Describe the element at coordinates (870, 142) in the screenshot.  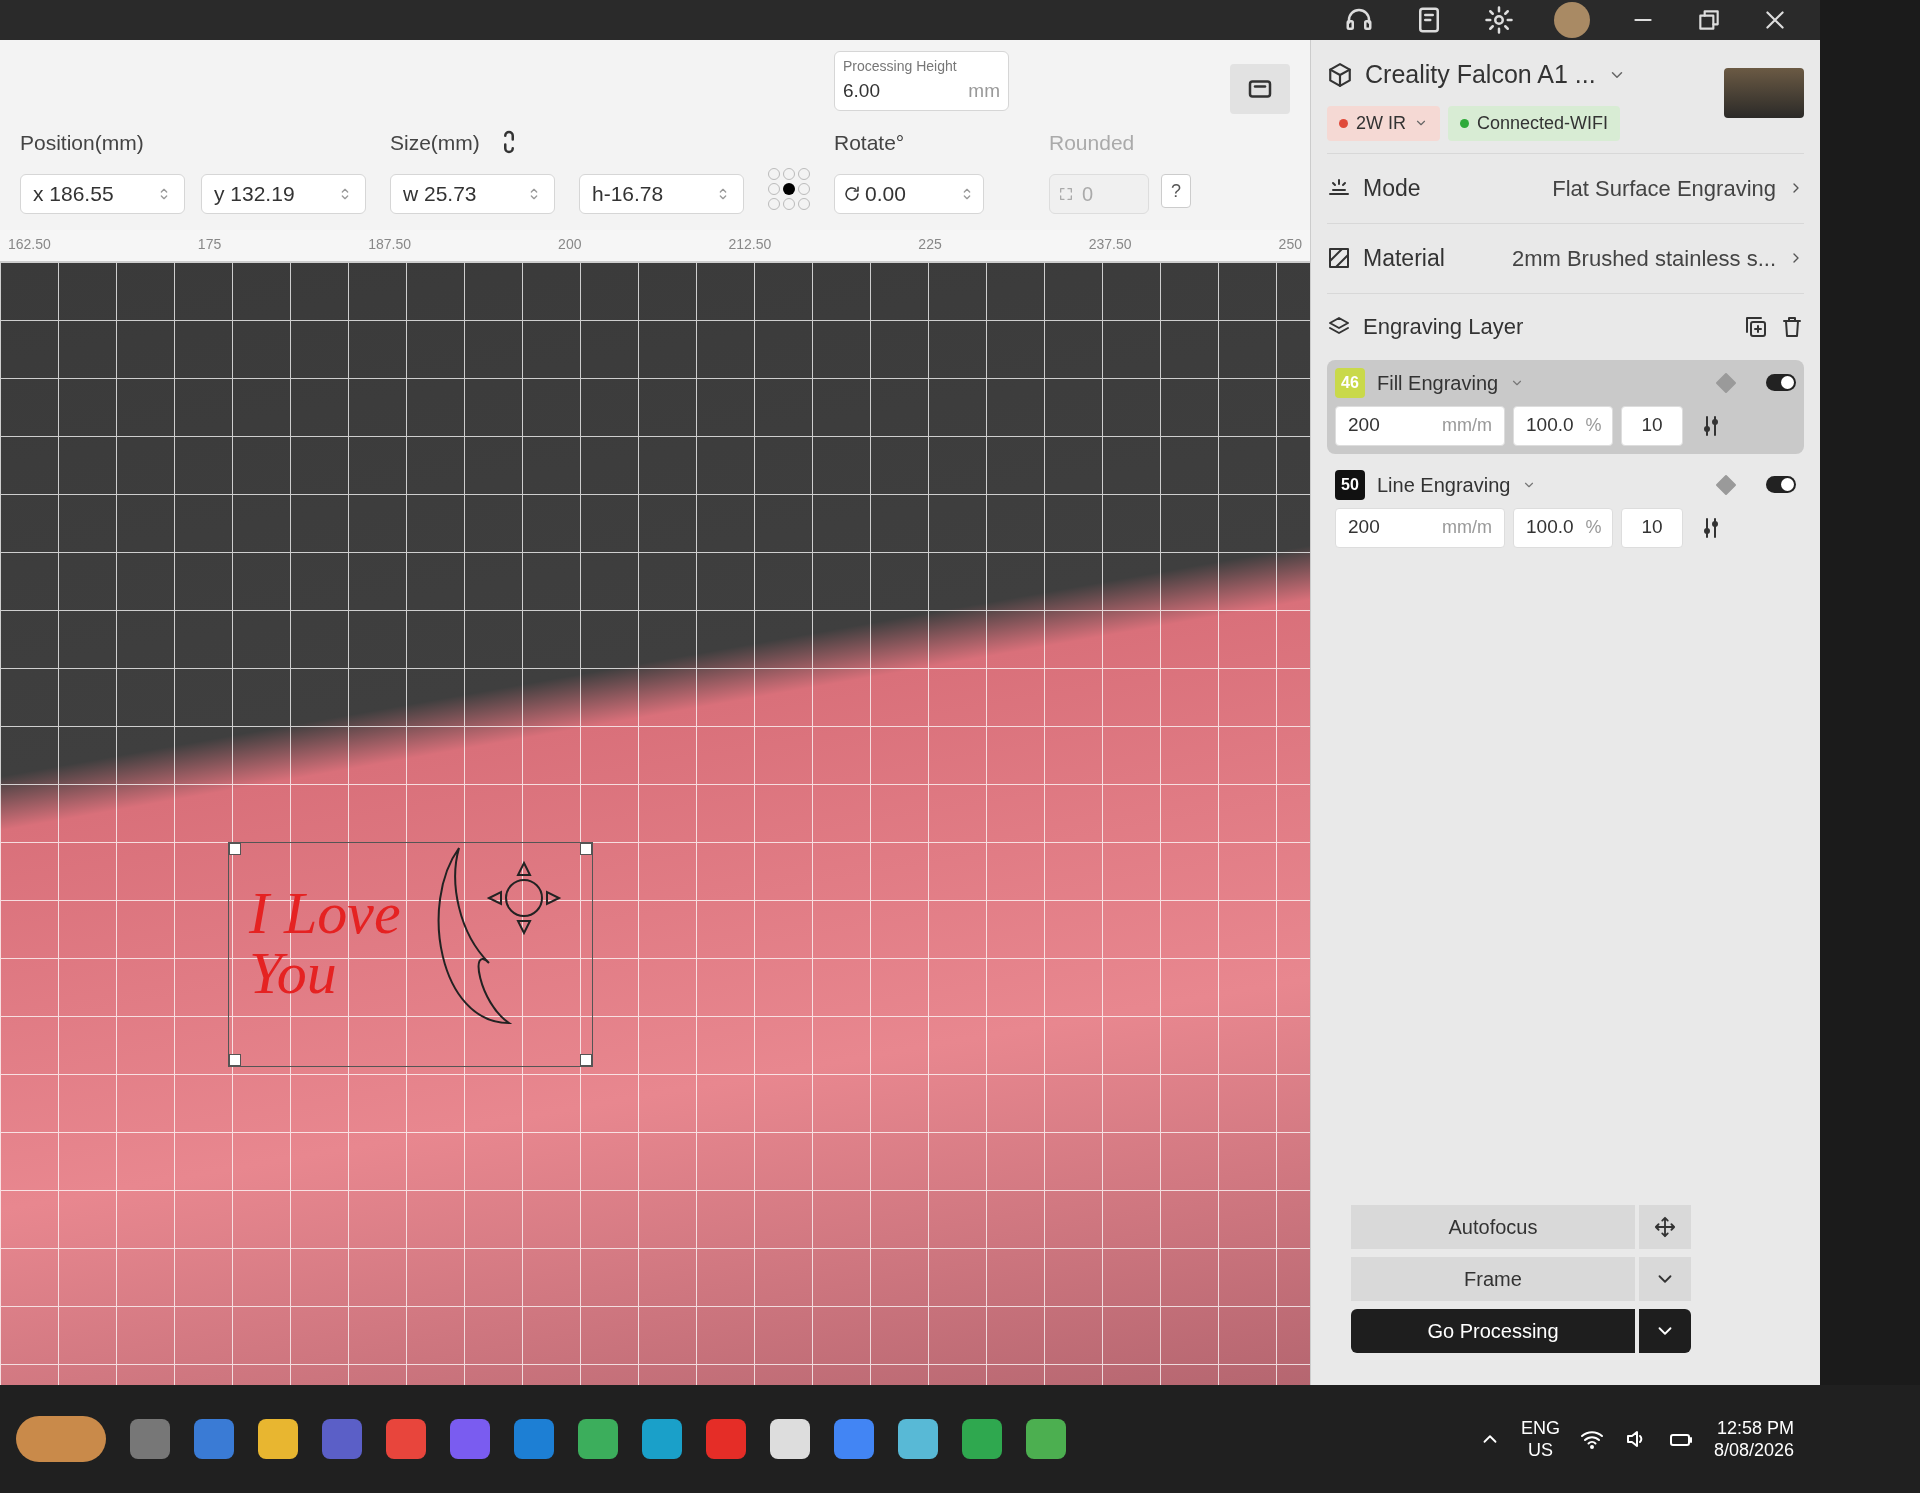
I see `rotate-label: Rotate°` at that location.